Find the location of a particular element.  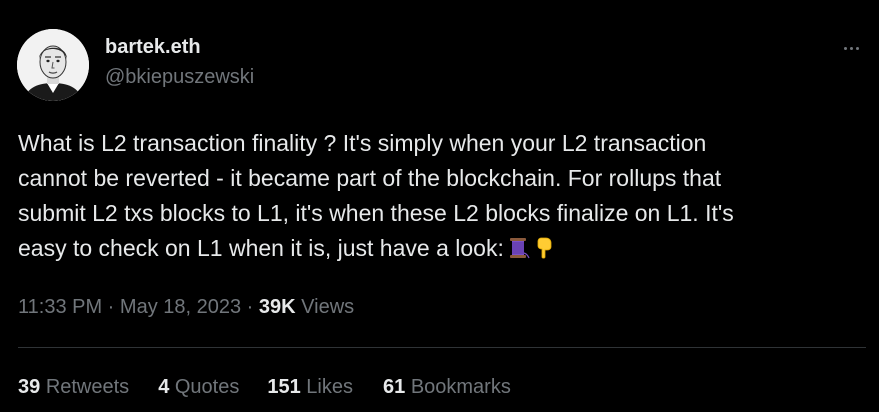

likes-stat: 151 Likes is located at coordinates (310, 387).